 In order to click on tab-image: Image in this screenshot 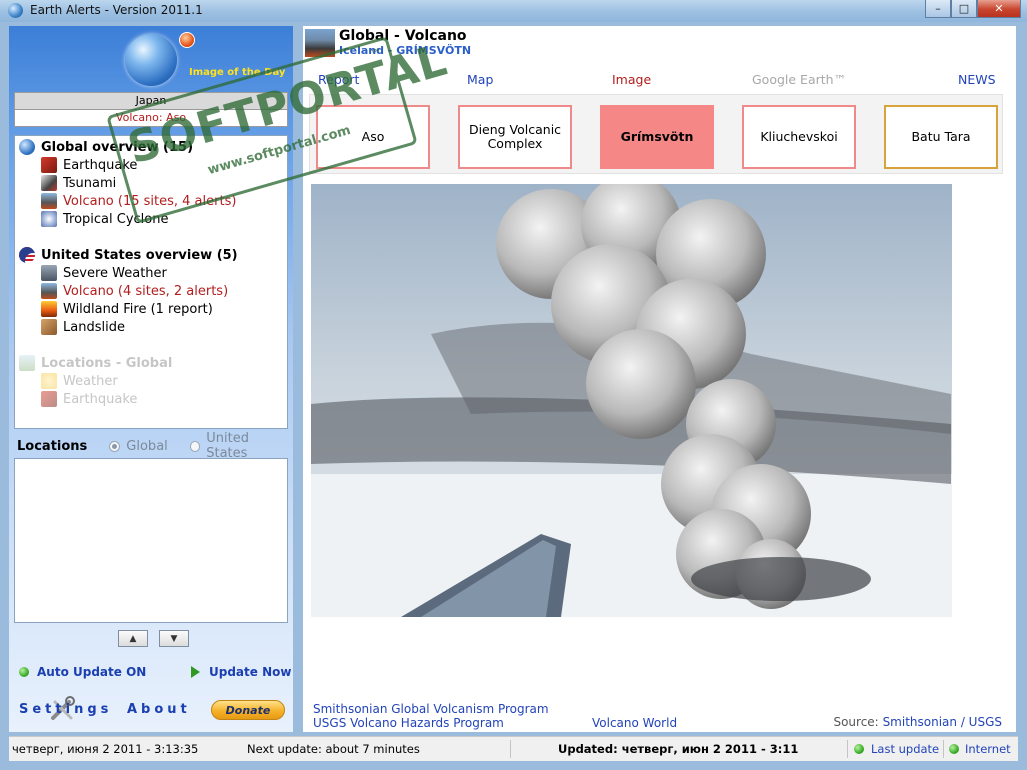, I will do `click(631, 79)`.